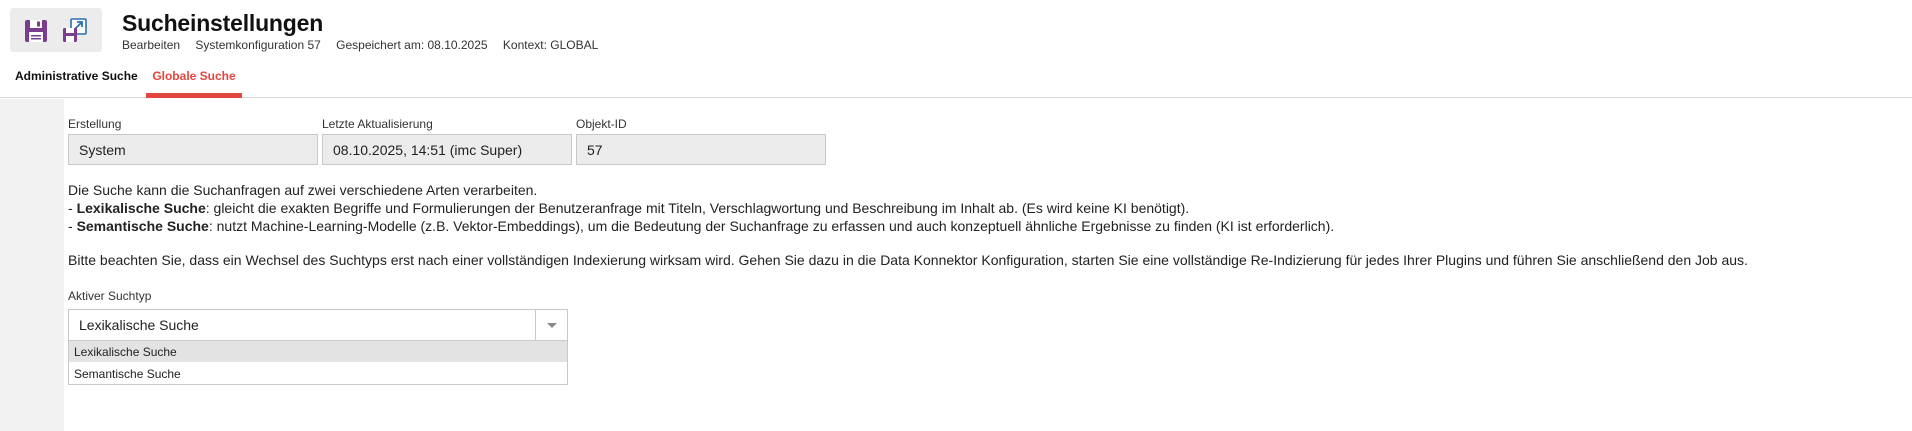  I want to click on meta-config: Systemkonfiguration 57, so click(258, 45).